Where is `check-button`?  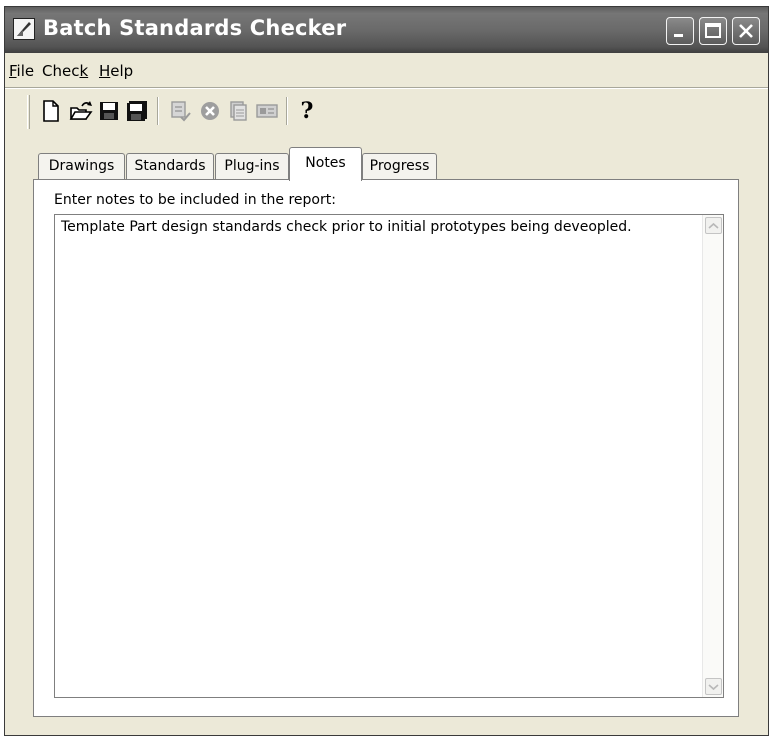
check-button is located at coordinates (180, 111).